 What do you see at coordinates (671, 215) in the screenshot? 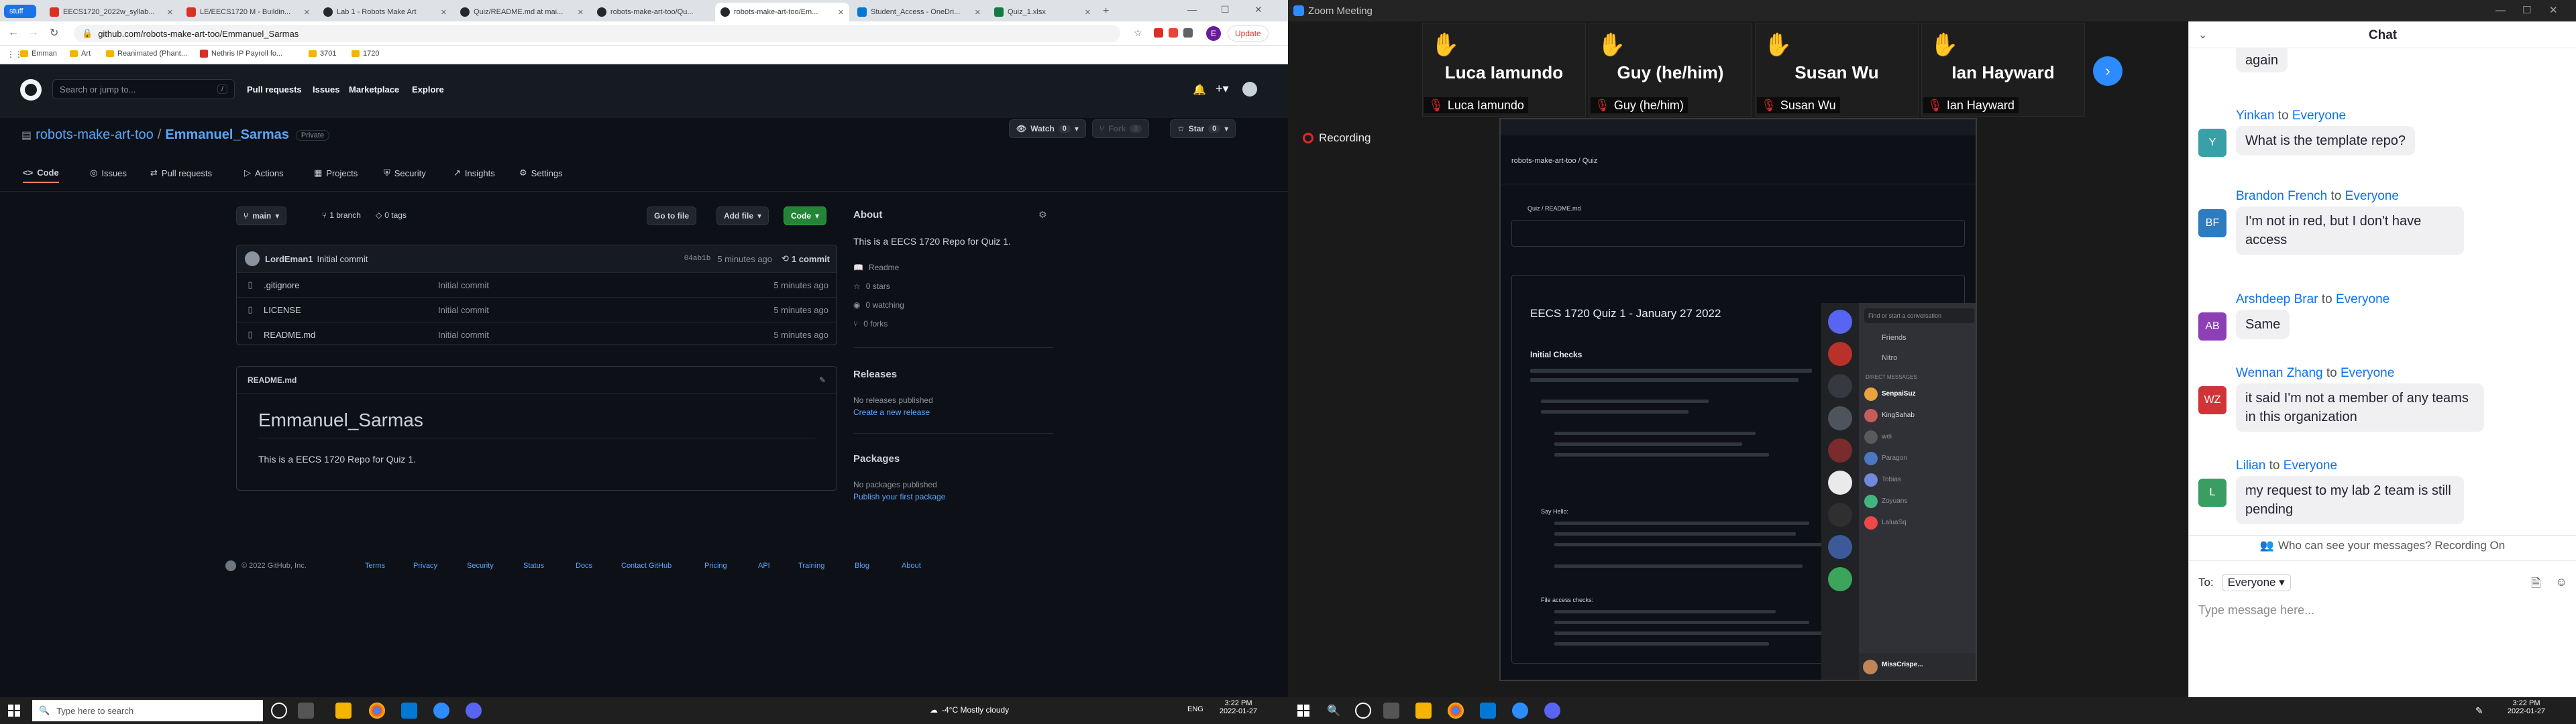
I see `go-to-file-button: Go to file` at bounding box center [671, 215].